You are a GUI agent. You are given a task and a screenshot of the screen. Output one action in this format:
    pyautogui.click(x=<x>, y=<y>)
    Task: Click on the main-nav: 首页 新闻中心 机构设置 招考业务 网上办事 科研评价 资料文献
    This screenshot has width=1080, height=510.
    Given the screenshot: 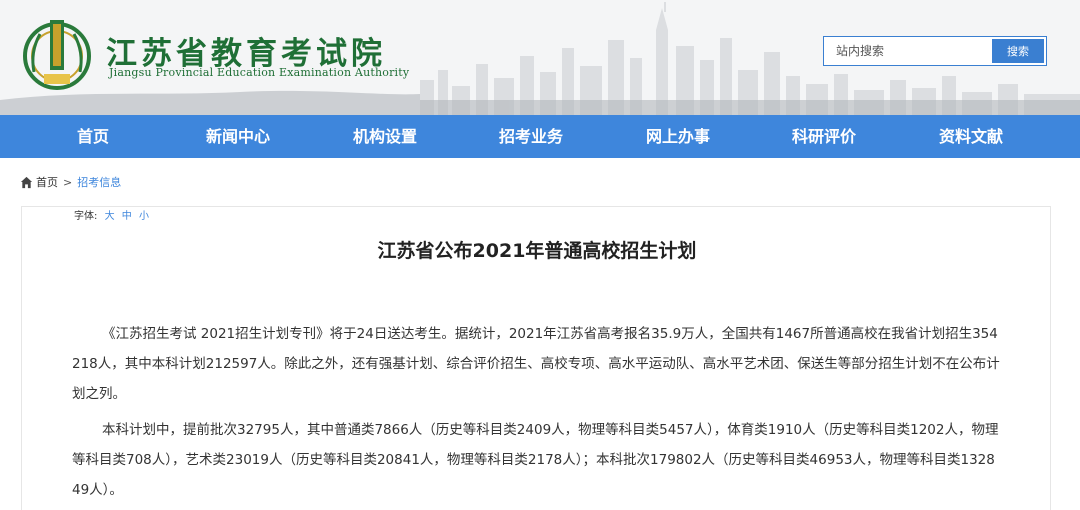 What is the action you would take?
    pyautogui.click(x=540, y=136)
    